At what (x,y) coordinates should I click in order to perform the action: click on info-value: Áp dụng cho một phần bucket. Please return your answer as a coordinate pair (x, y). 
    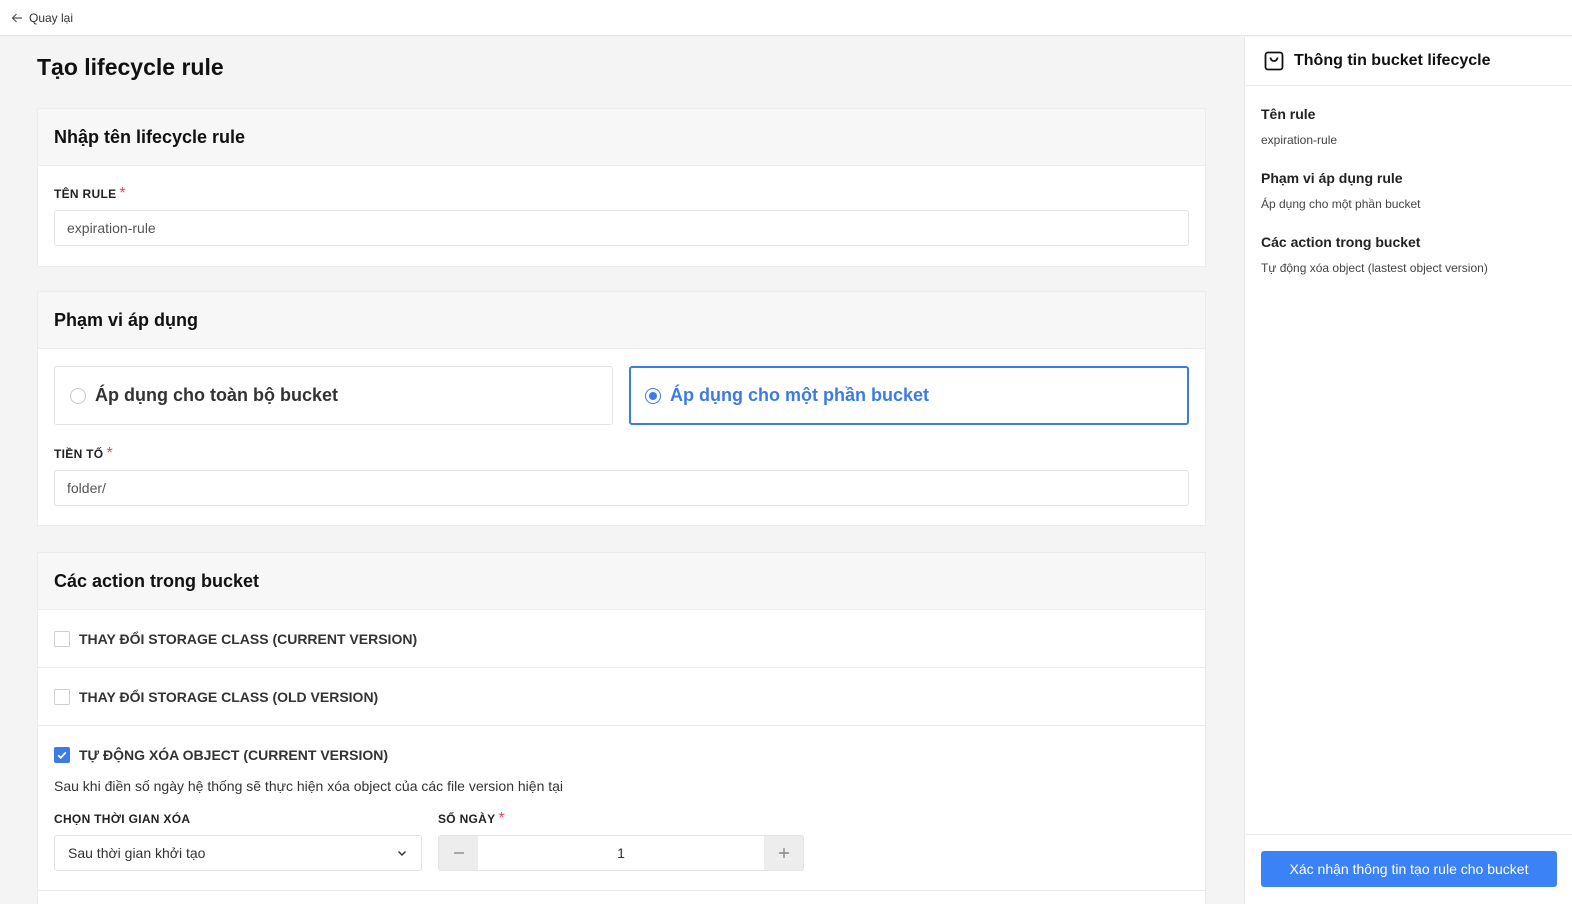
    Looking at the image, I should click on (1341, 204).